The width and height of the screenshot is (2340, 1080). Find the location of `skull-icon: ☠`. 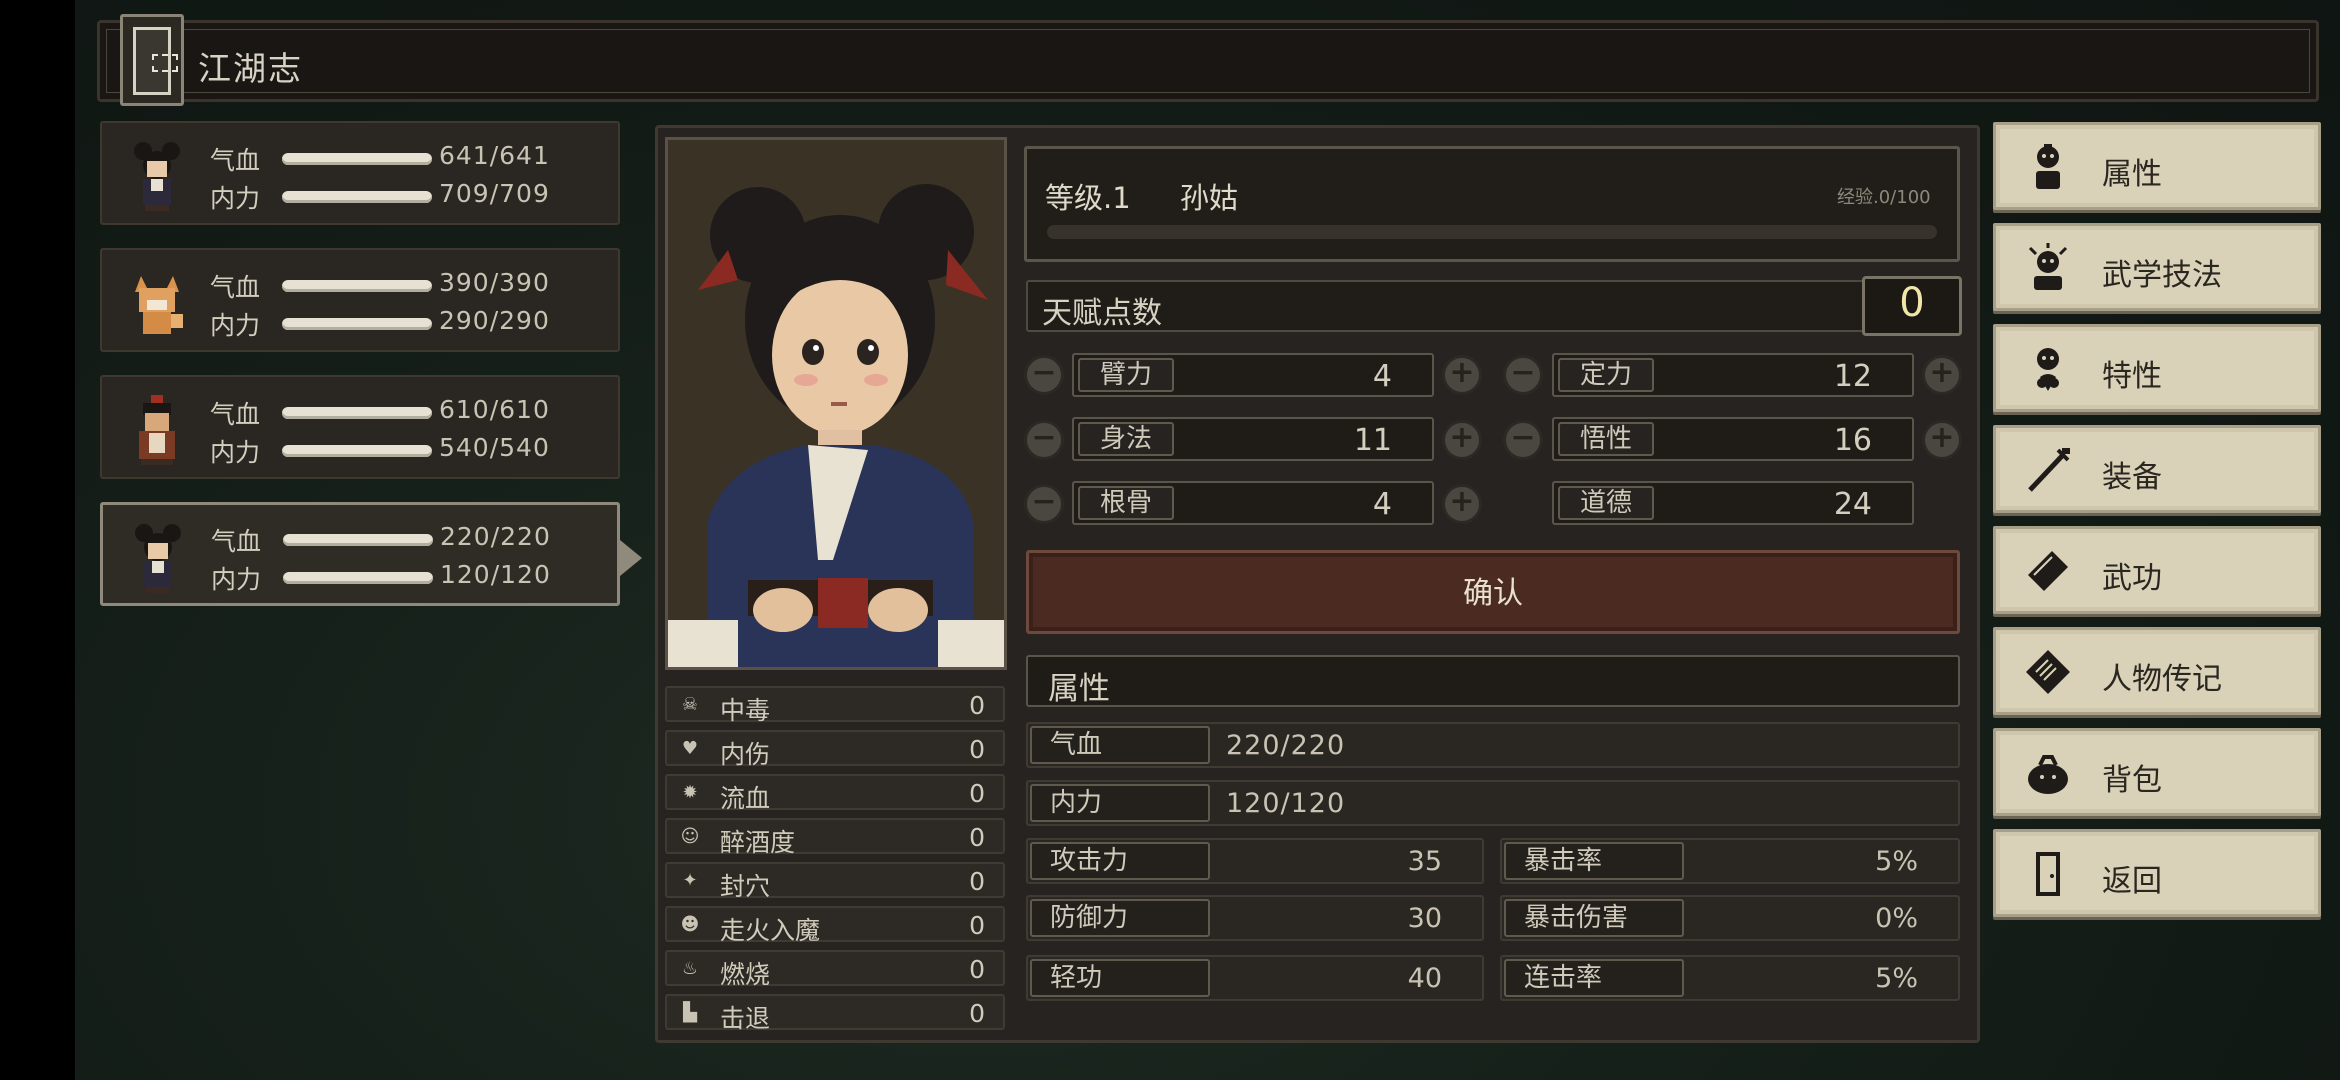

skull-icon: ☠ is located at coordinates (690, 704).